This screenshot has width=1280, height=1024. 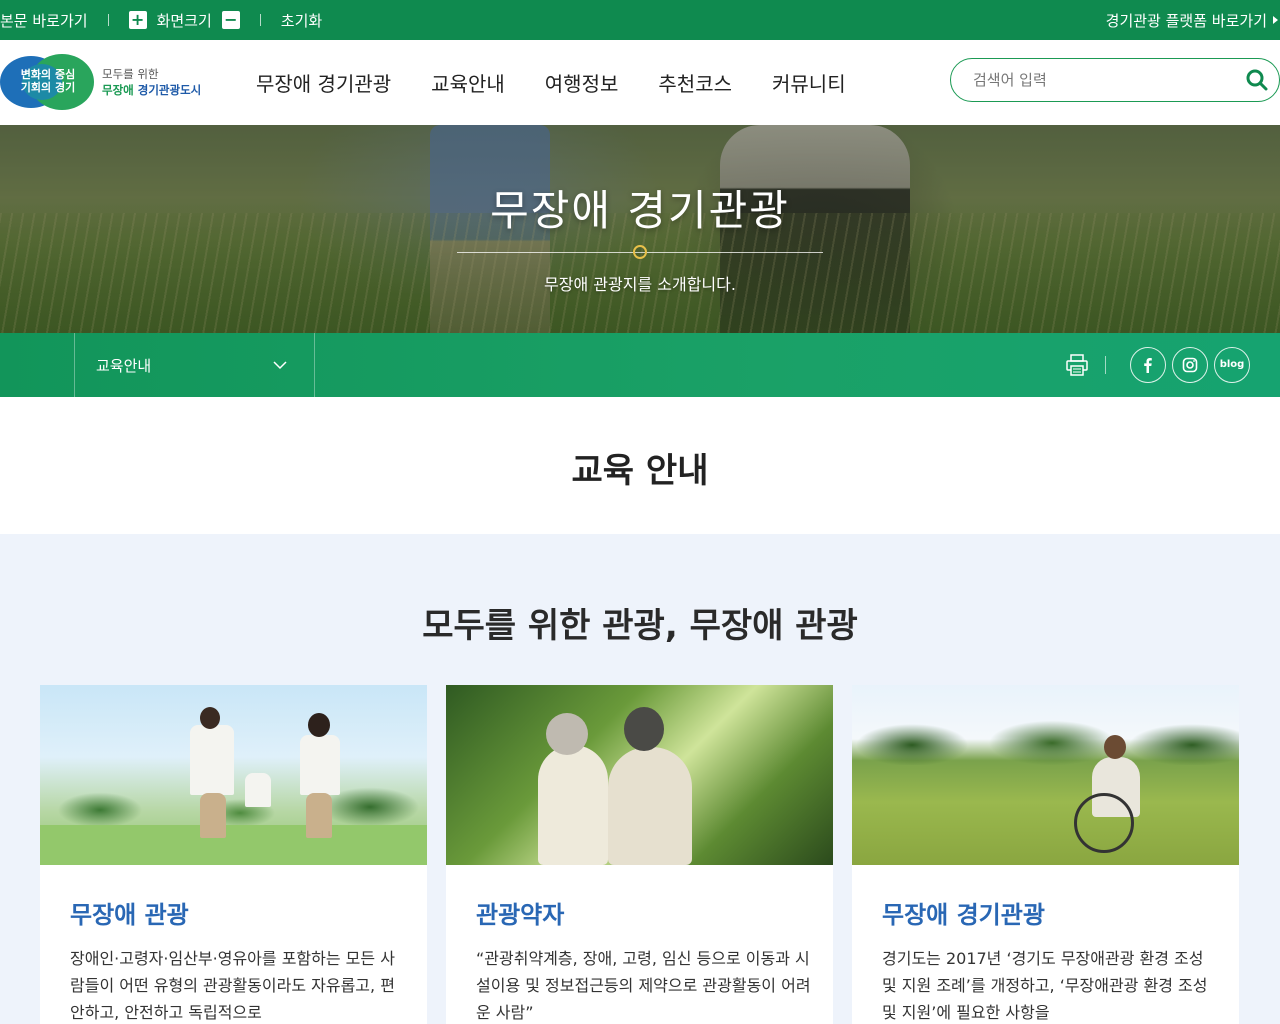 What do you see at coordinates (1275, 20) in the screenshot?
I see `arrow-right-icon` at bounding box center [1275, 20].